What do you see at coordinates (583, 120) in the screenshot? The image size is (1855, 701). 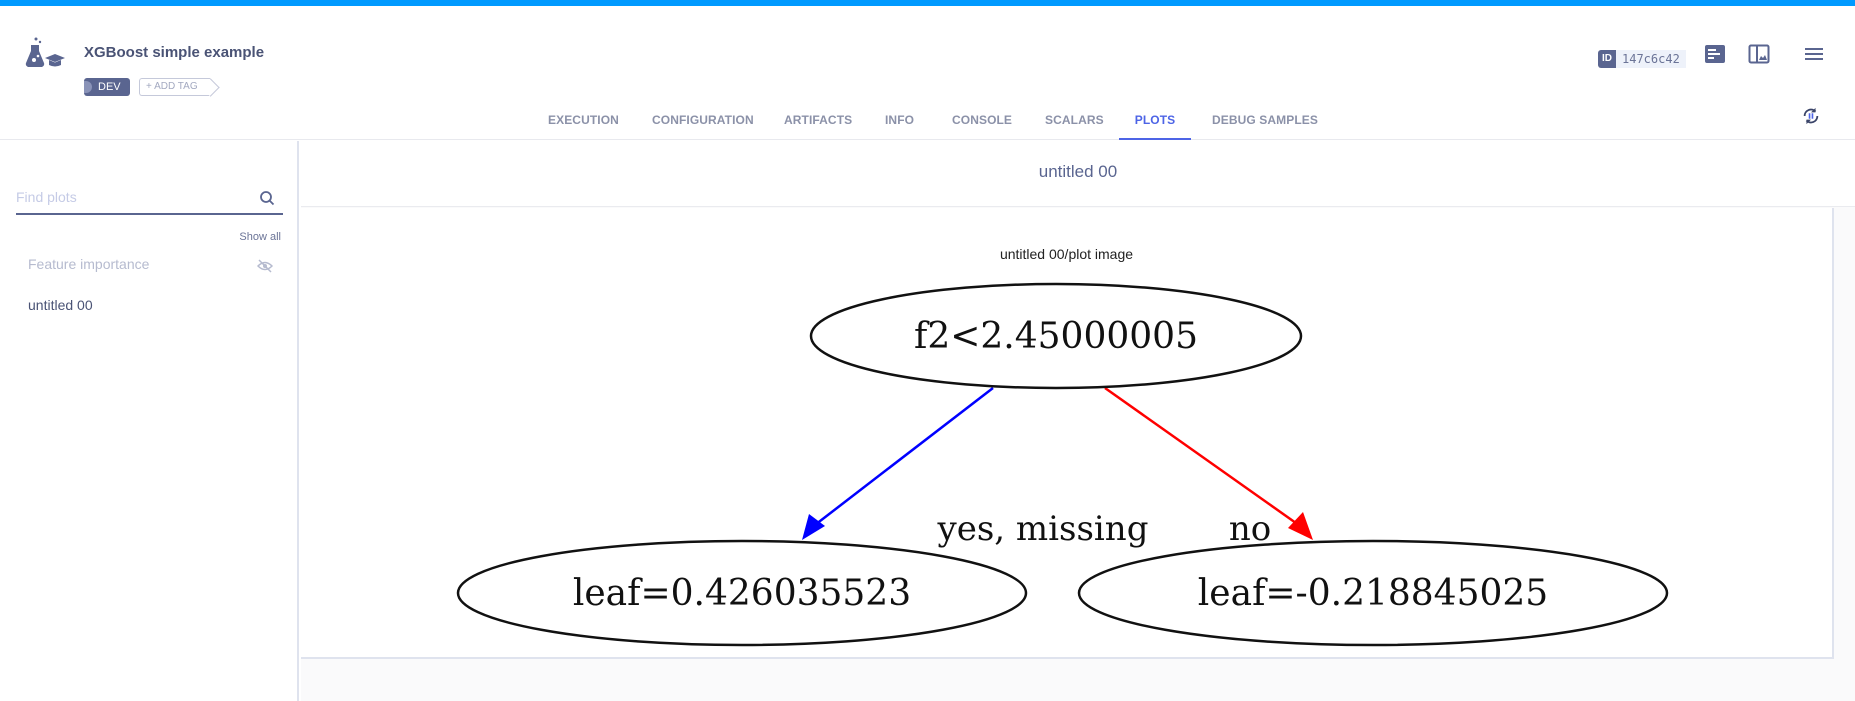 I see `tab-execution: EXECUTION` at bounding box center [583, 120].